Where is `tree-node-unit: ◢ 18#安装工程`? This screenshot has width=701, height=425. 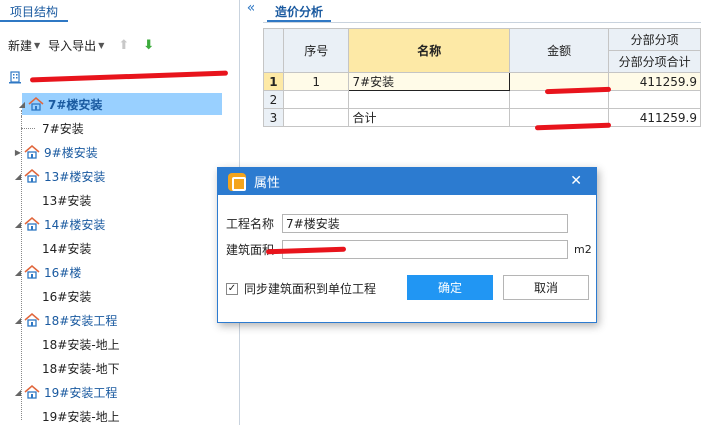 tree-node-unit: ◢ 18#安装工程 is located at coordinates (64, 320).